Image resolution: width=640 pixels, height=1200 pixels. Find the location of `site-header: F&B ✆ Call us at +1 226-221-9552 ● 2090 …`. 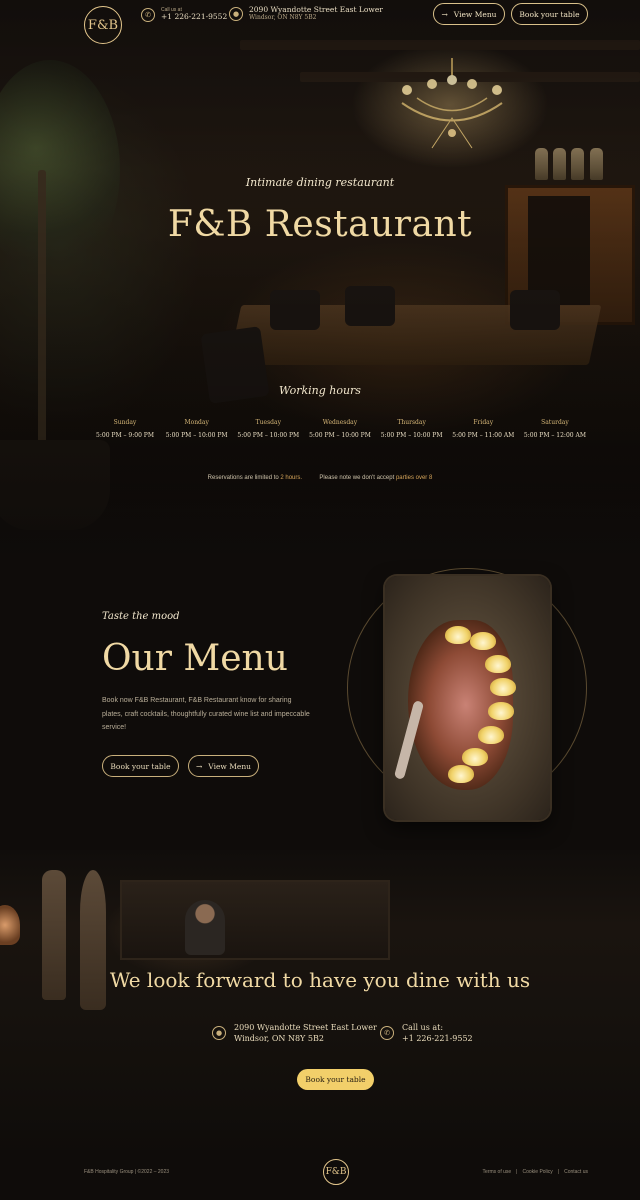

site-header: F&B ✆ Call us at +1 226-221-9552 ● 2090 … is located at coordinates (320, 26).